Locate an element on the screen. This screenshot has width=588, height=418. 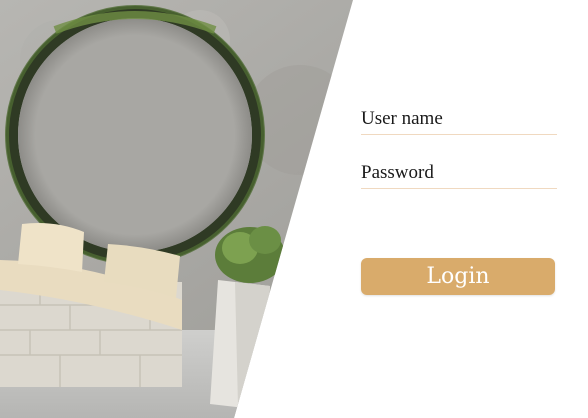
username-underline is located at coordinates (459, 134).